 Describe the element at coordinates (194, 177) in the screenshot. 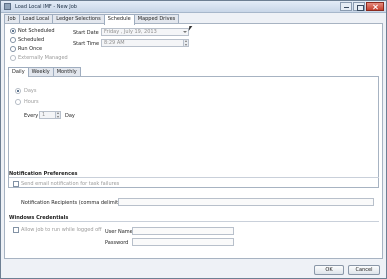

I see `notification-divider` at that location.